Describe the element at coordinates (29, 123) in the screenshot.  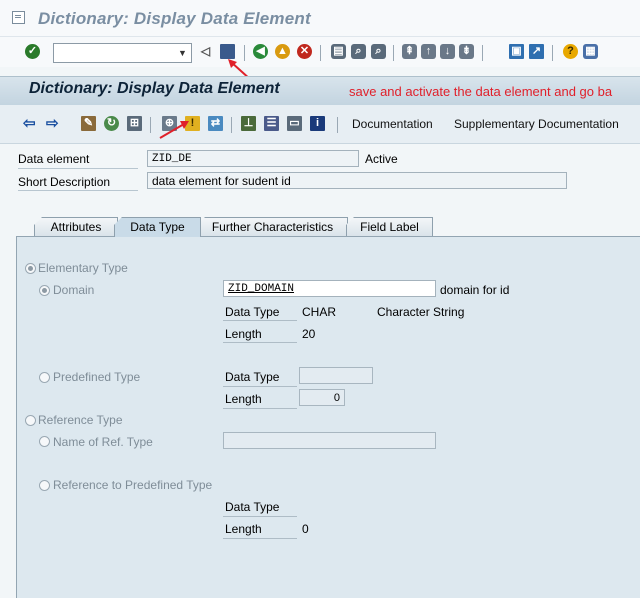
I see `previous-object-icon: ⇦` at that location.